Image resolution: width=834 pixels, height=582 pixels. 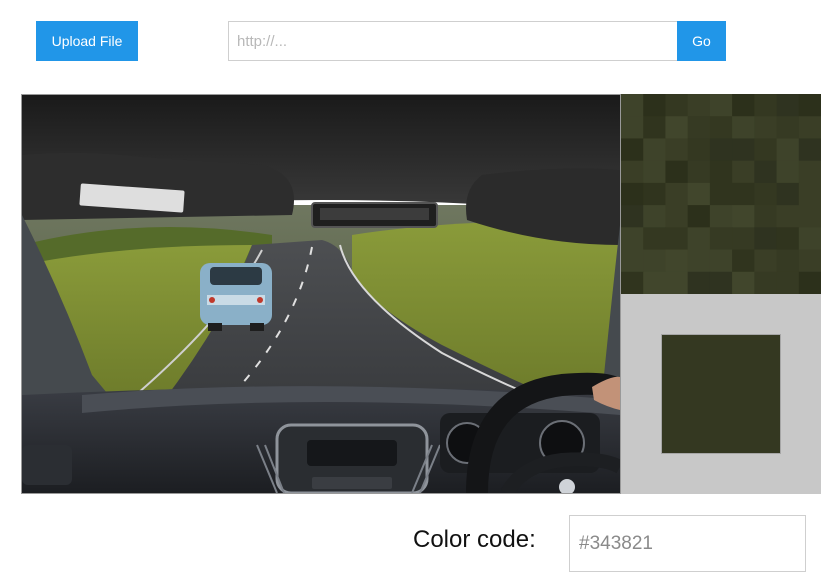 I want to click on swatch-panel, so click(x=721, y=394).